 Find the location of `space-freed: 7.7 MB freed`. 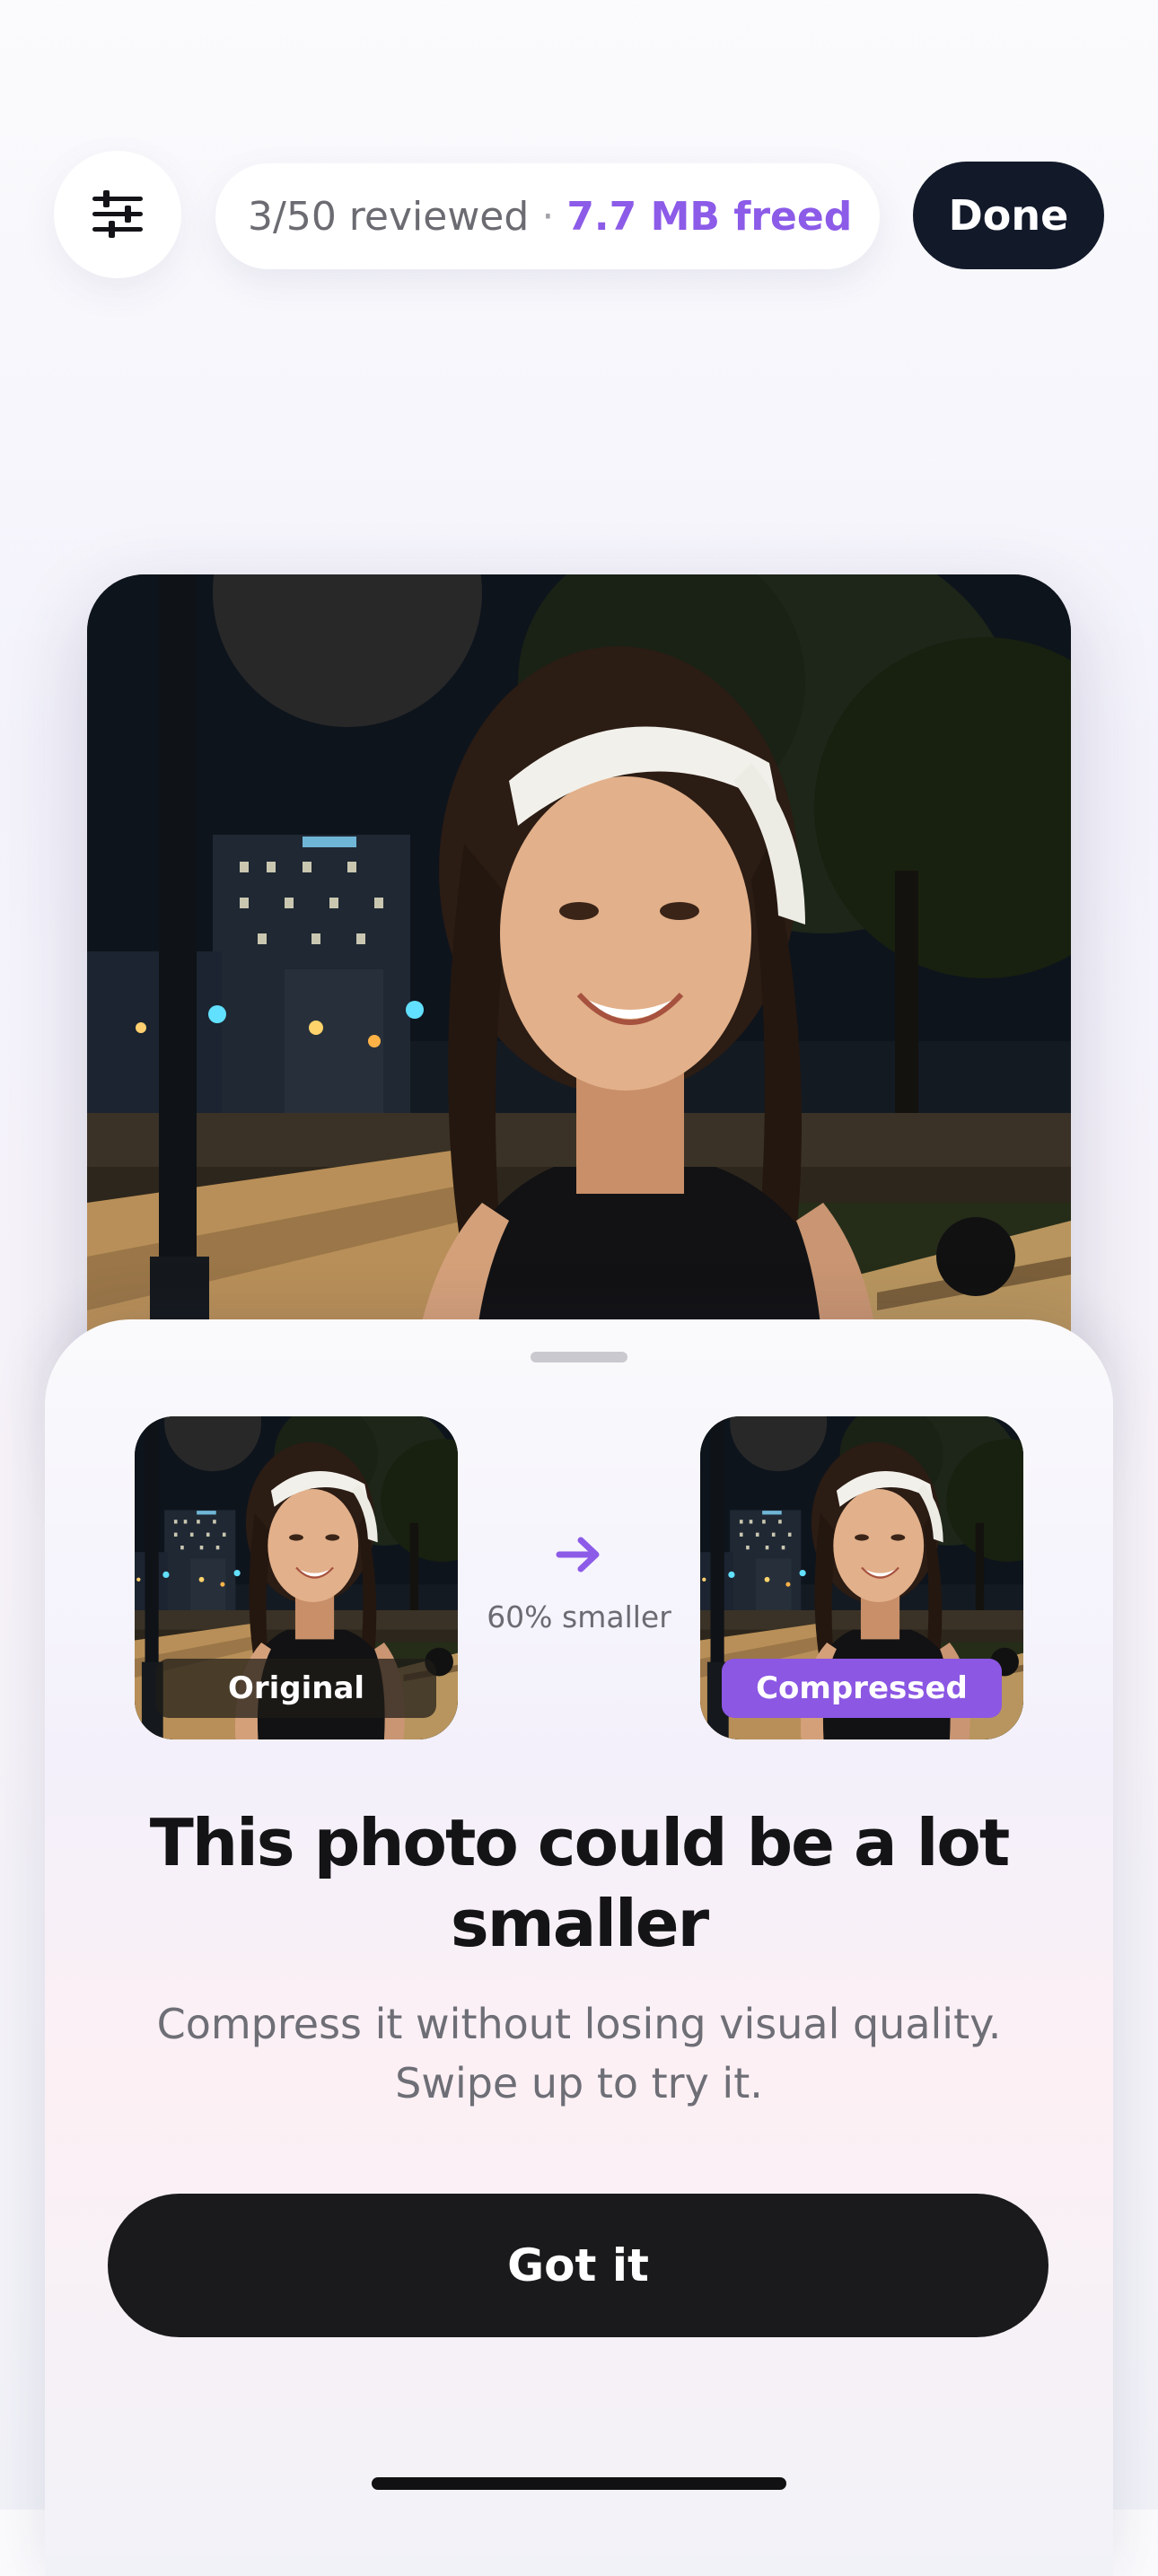

space-freed: 7.7 MB freed is located at coordinates (709, 216).